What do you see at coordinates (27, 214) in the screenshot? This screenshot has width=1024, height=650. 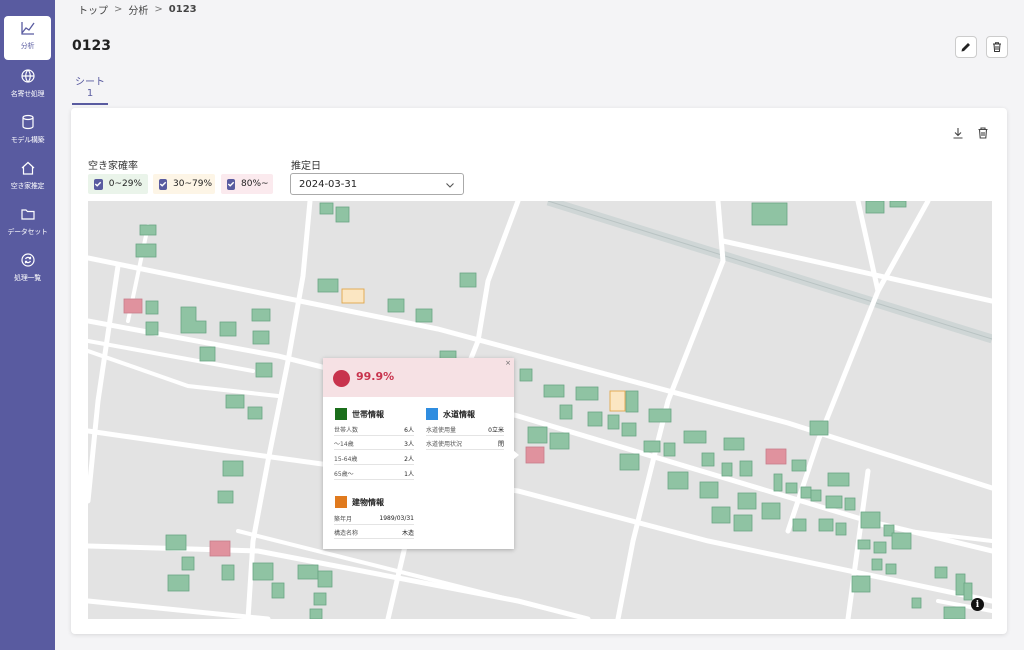 I see `folder-icon` at bounding box center [27, 214].